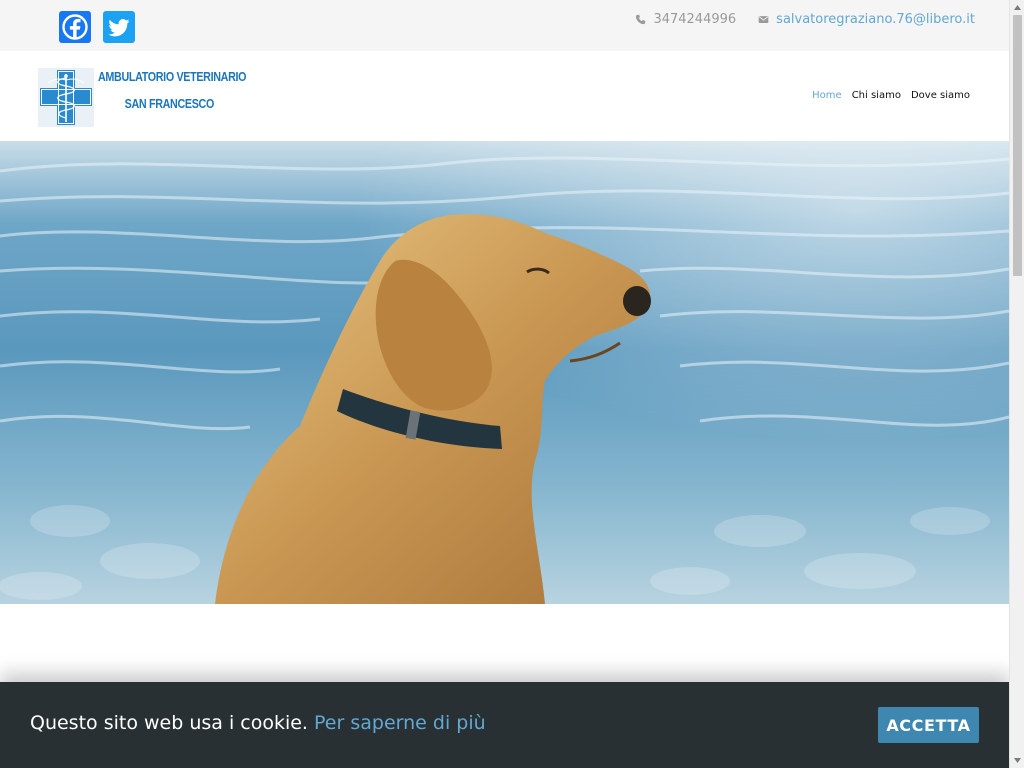 This screenshot has width=1024, height=768. I want to click on scroll-down-arrow, so click(1017, 760).